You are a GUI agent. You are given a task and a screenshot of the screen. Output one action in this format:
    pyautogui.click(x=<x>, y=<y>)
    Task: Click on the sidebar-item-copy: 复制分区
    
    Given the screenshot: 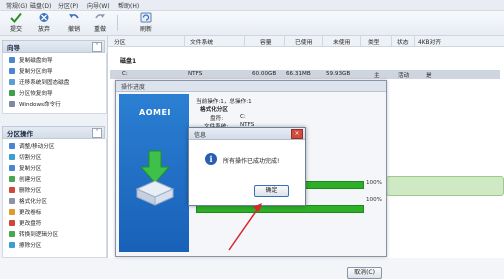 What is the action you would take?
    pyautogui.click(x=25, y=169)
    